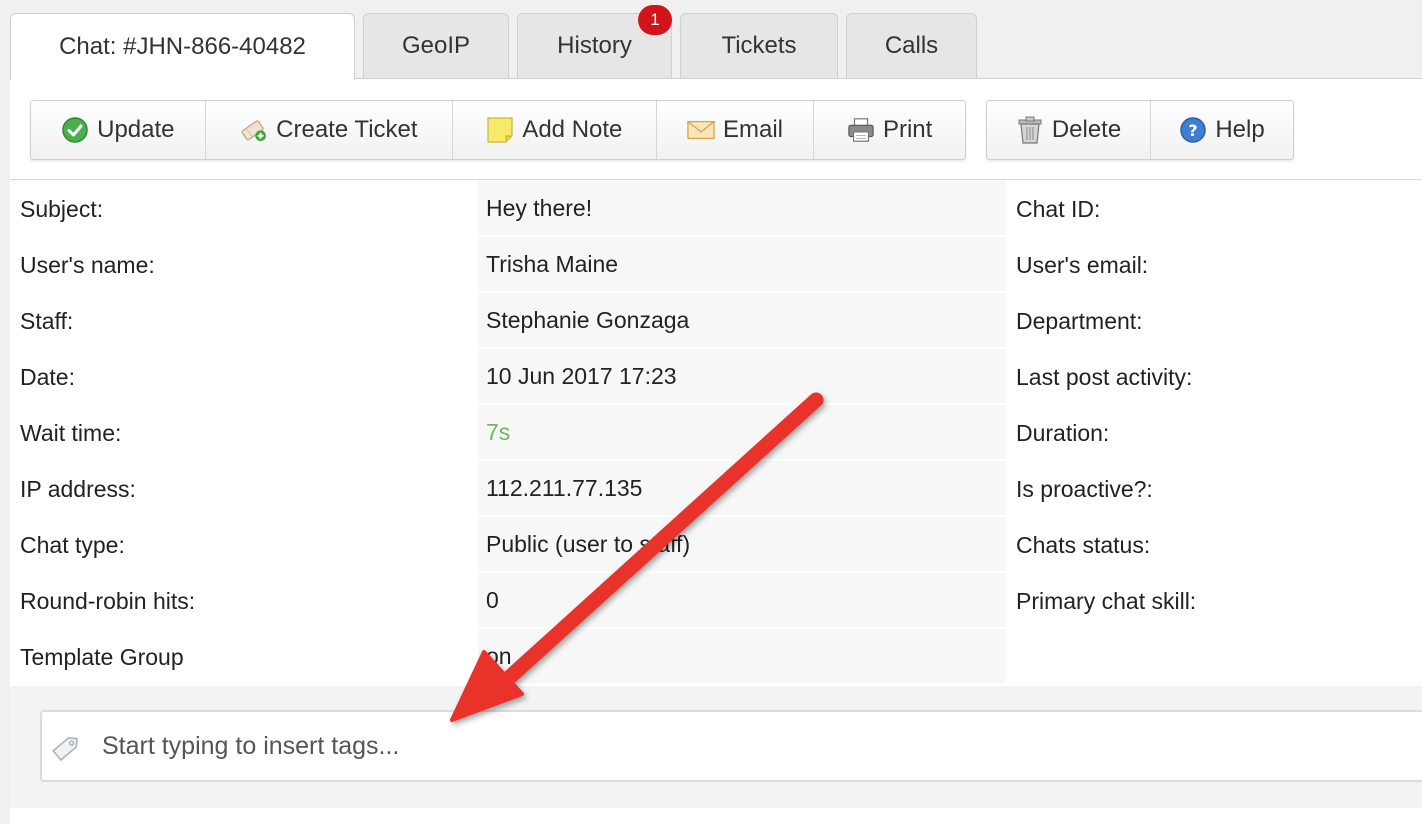 This screenshot has width=1422, height=824. I want to click on add-note-label: Add Note, so click(572, 129).